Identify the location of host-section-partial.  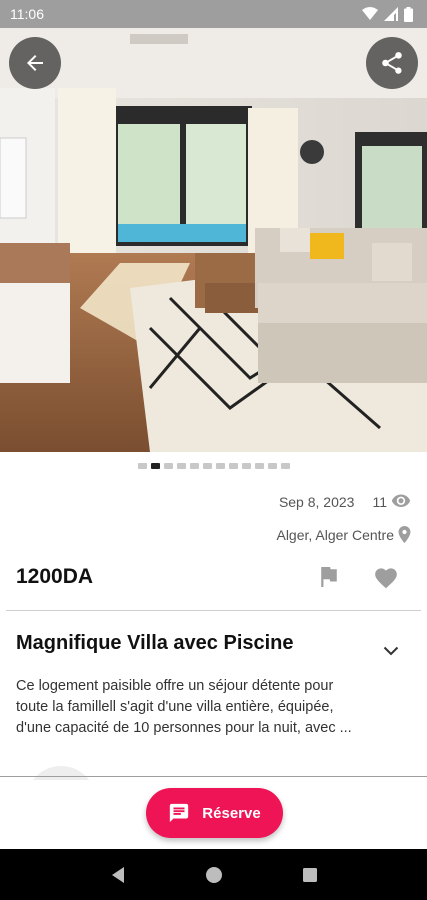
(216, 773).